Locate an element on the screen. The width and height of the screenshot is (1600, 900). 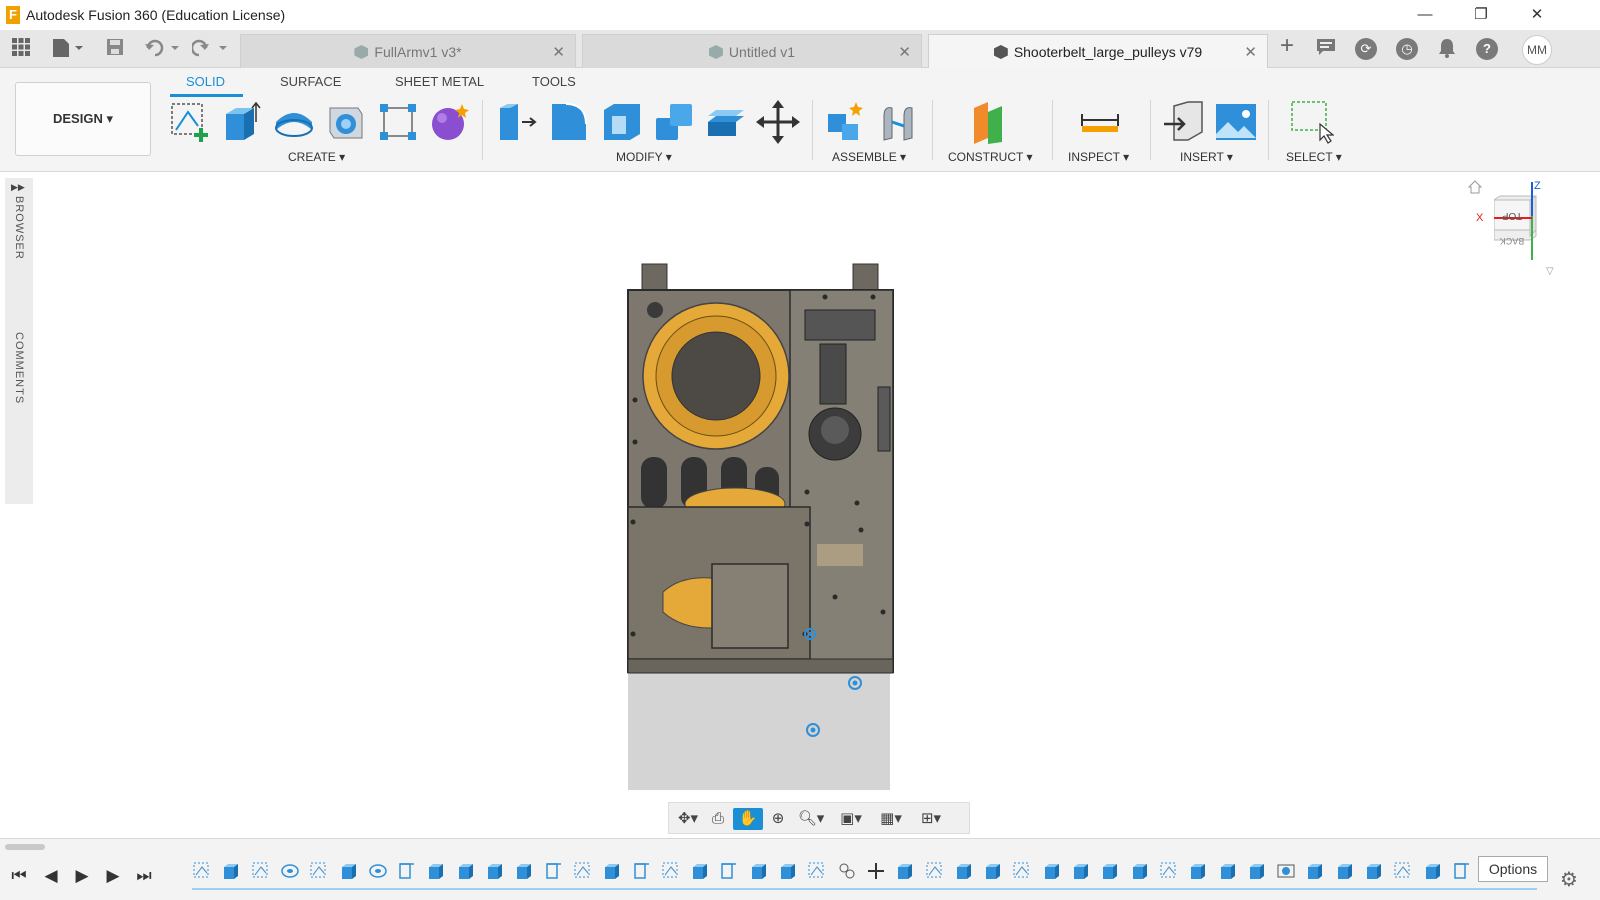
redo-icon is located at coordinates (209, 49).